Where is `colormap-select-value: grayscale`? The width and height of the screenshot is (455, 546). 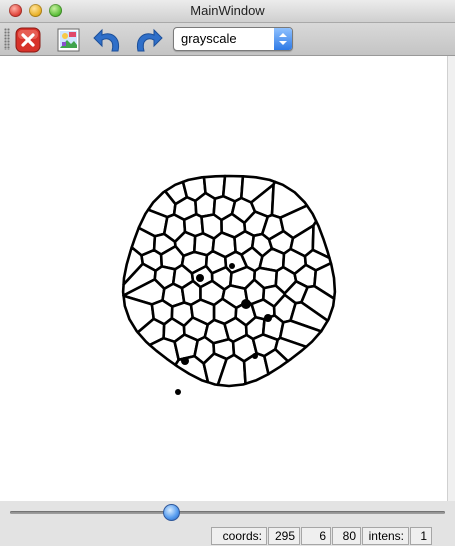
colormap-select-value: grayscale is located at coordinates (209, 38).